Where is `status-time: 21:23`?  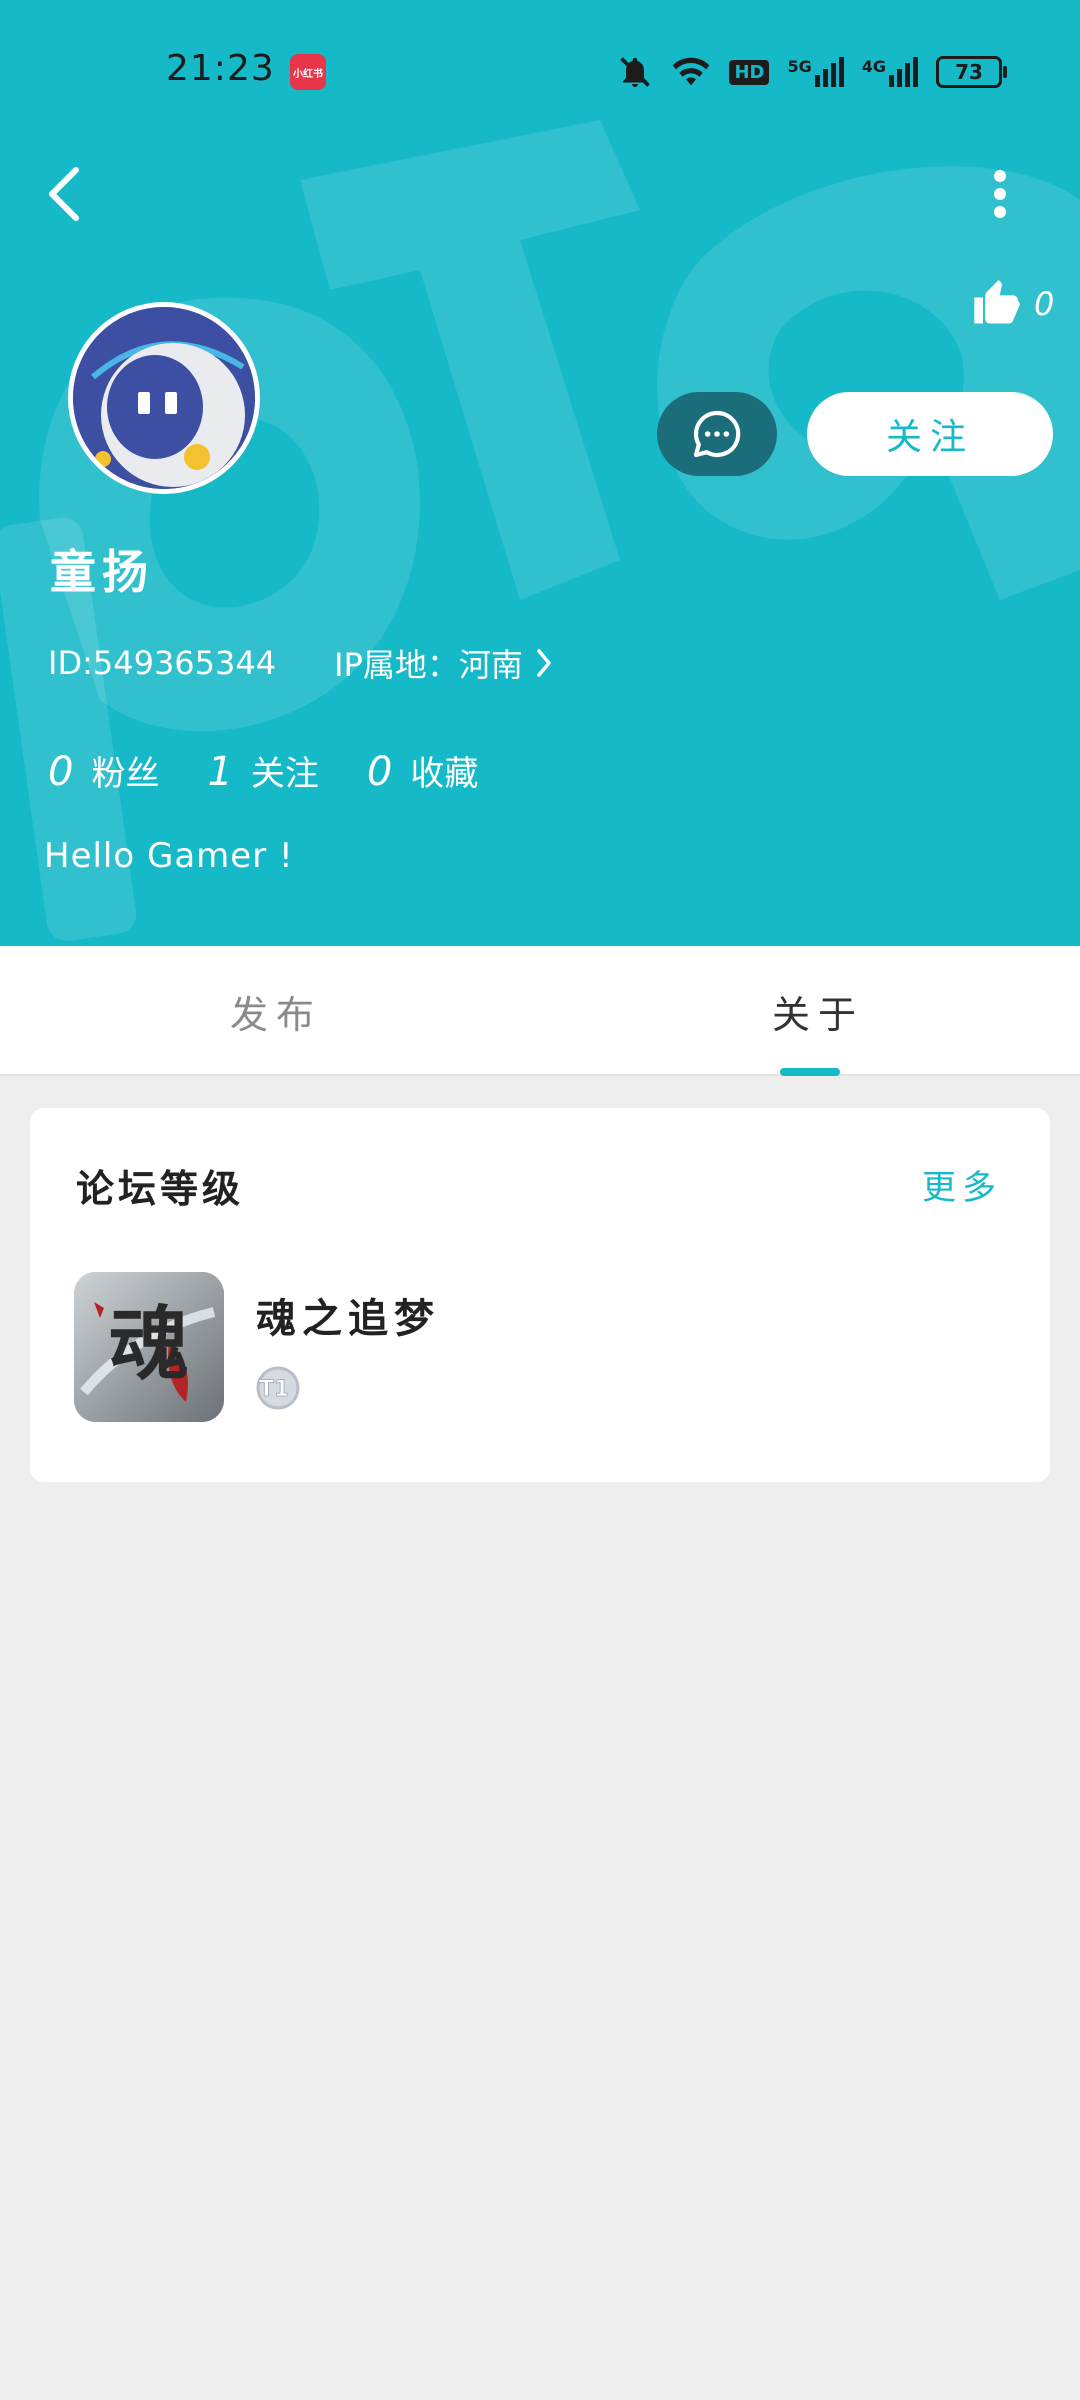
status-time: 21:23 is located at coordinates (220, 68).